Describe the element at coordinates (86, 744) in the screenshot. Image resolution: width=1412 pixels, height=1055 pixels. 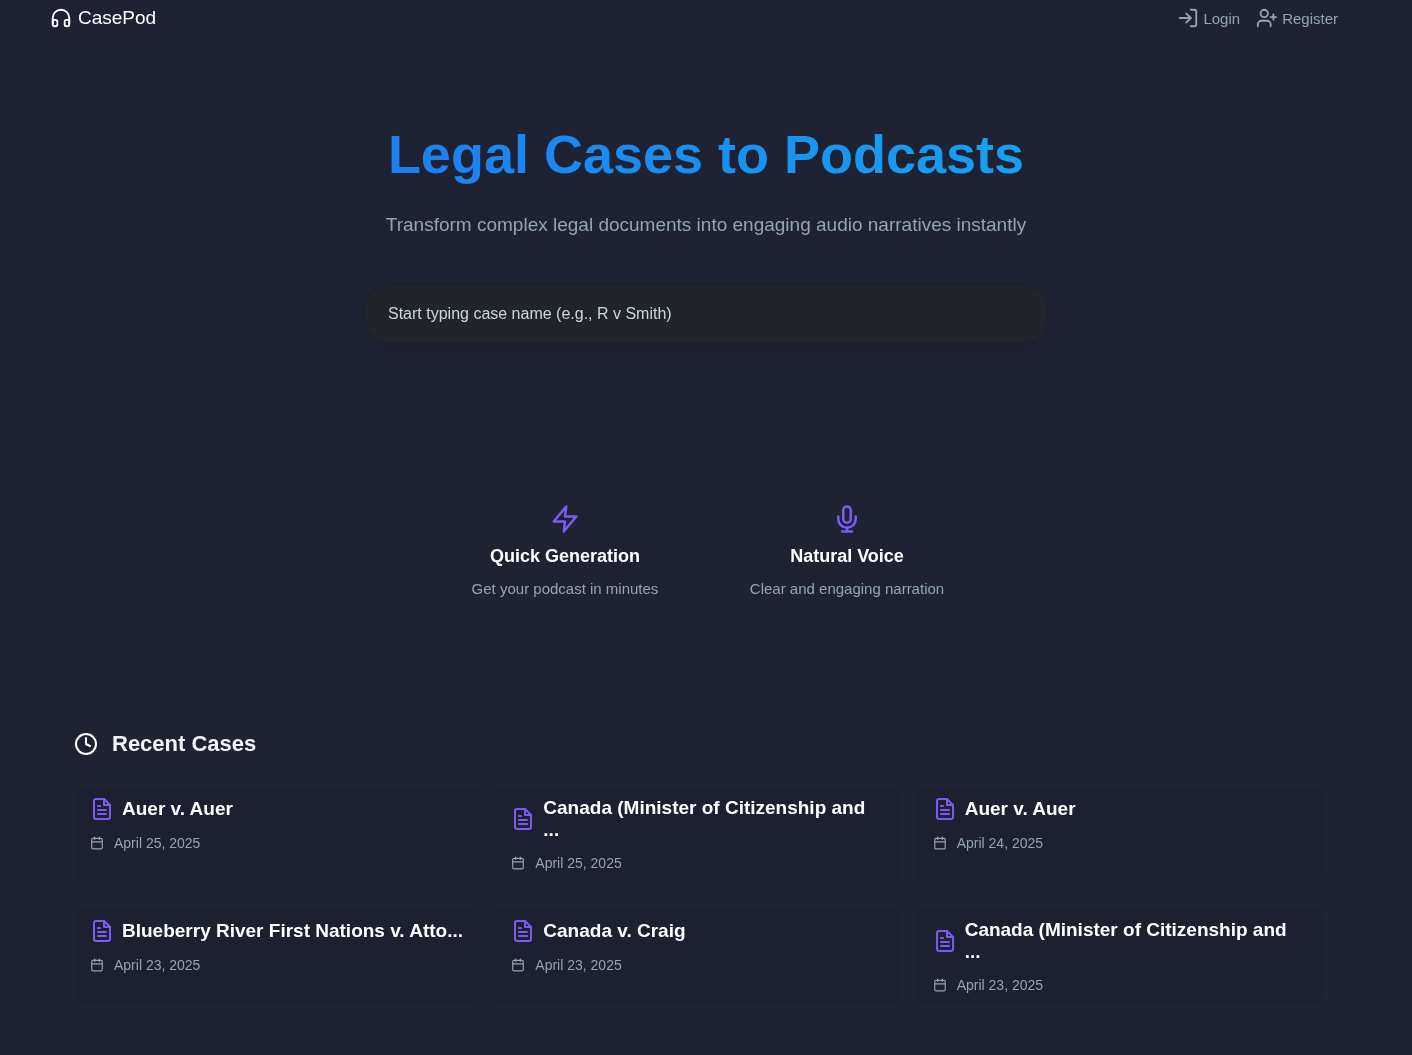
I see `clock-icon` at that location.